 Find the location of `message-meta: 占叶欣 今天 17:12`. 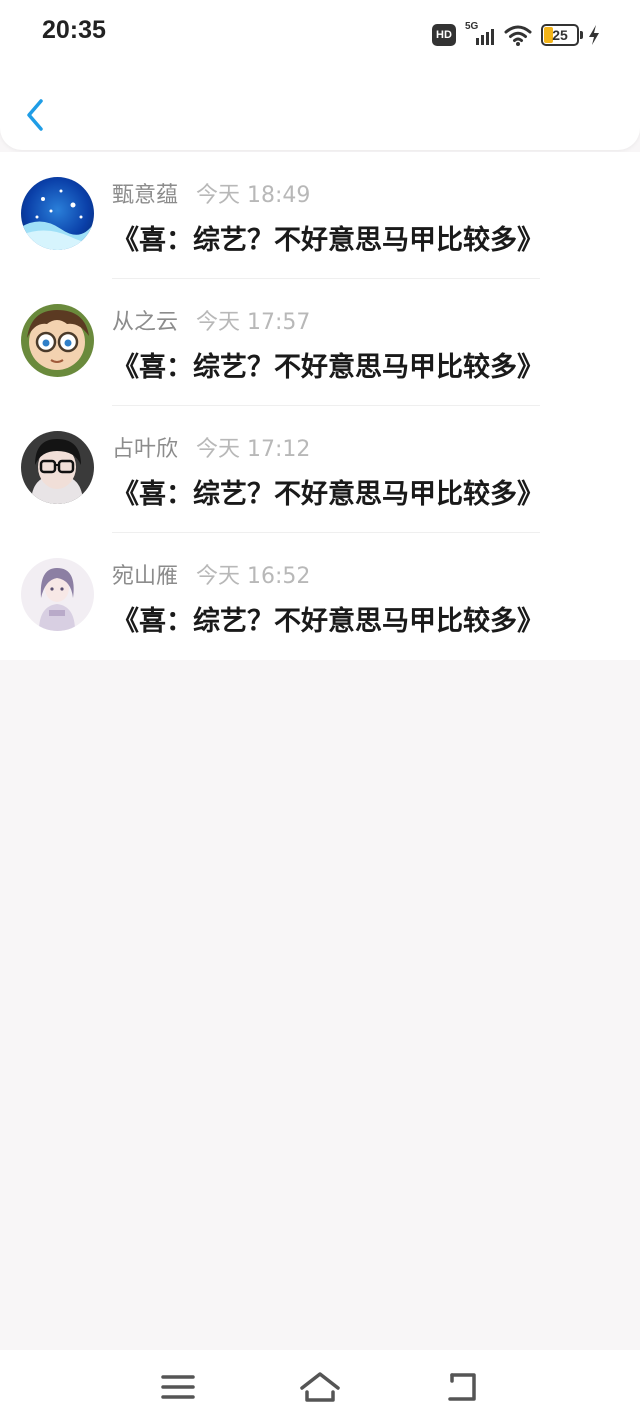

message-meta: 占叶欣 今天 17:12 is located at coordinates (211, 447).